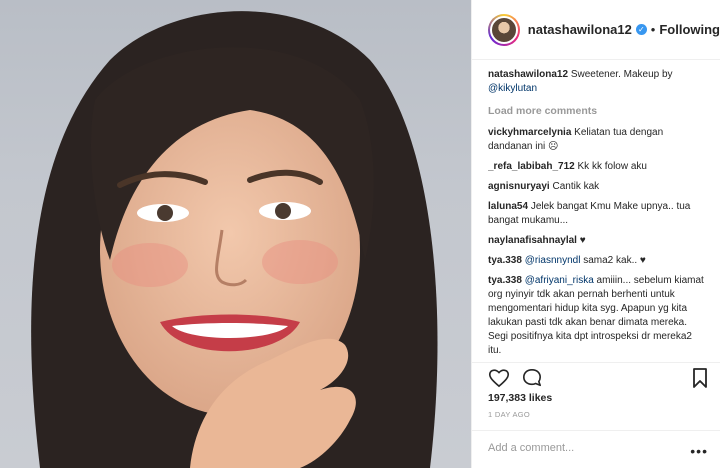  I want to click on likes-count: 197,383 likes, so click(520, 398).